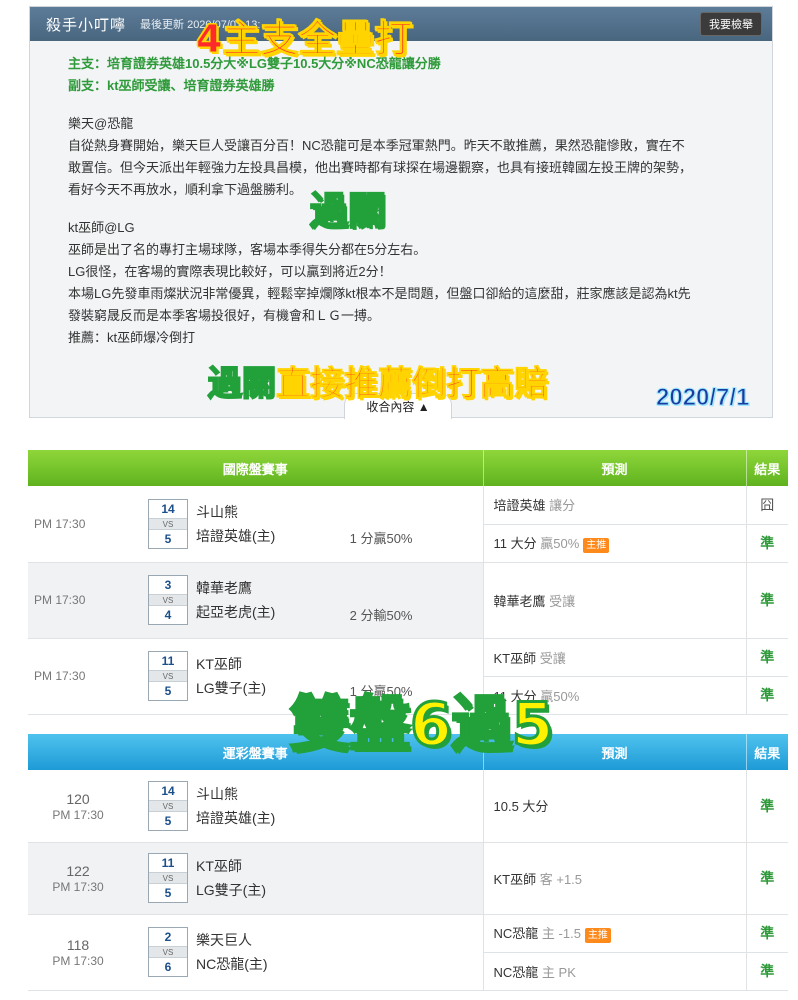 The height and width of the screenshot is (1000, 798). What do you see at coordinates (101, 227) in the screenshot?
I see `para2-line: kt巫師@LG` at bounding box center [101, 227].